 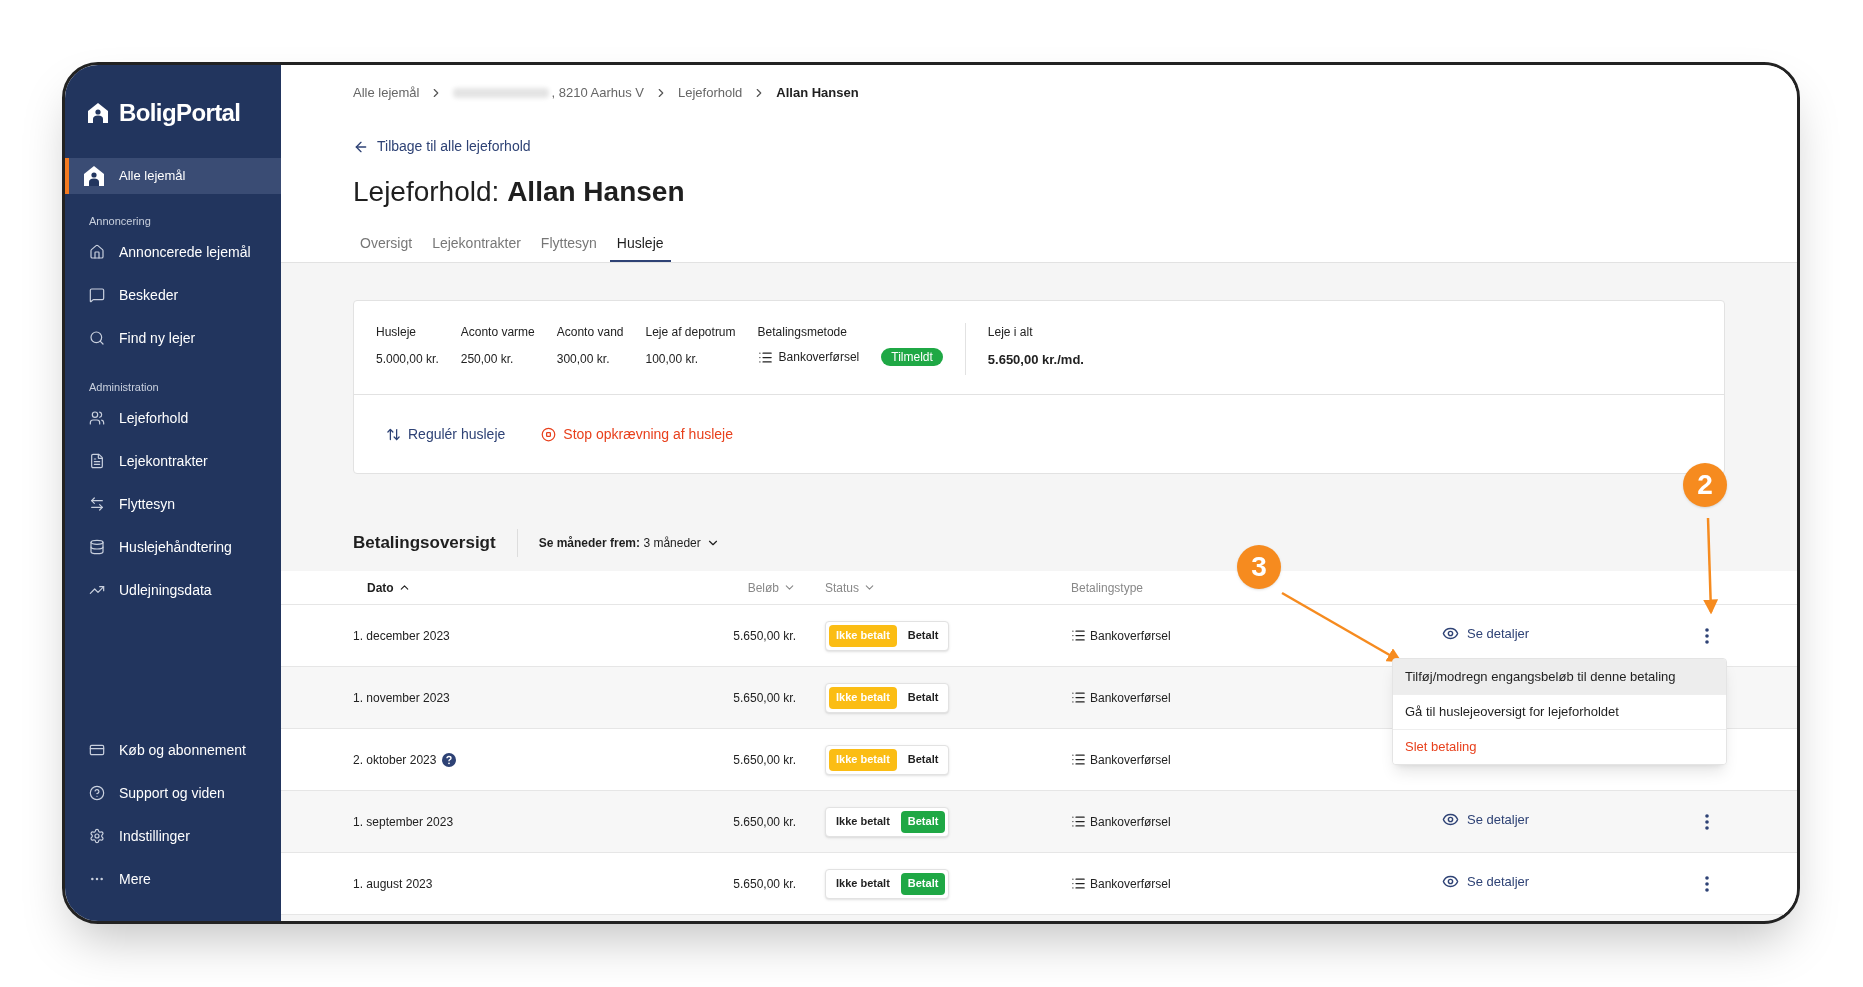 What do you see at coordinates (173, 836) in the screenshot?
I see `sidebar-item: Indstillinger` at bounding box center [173, 836].